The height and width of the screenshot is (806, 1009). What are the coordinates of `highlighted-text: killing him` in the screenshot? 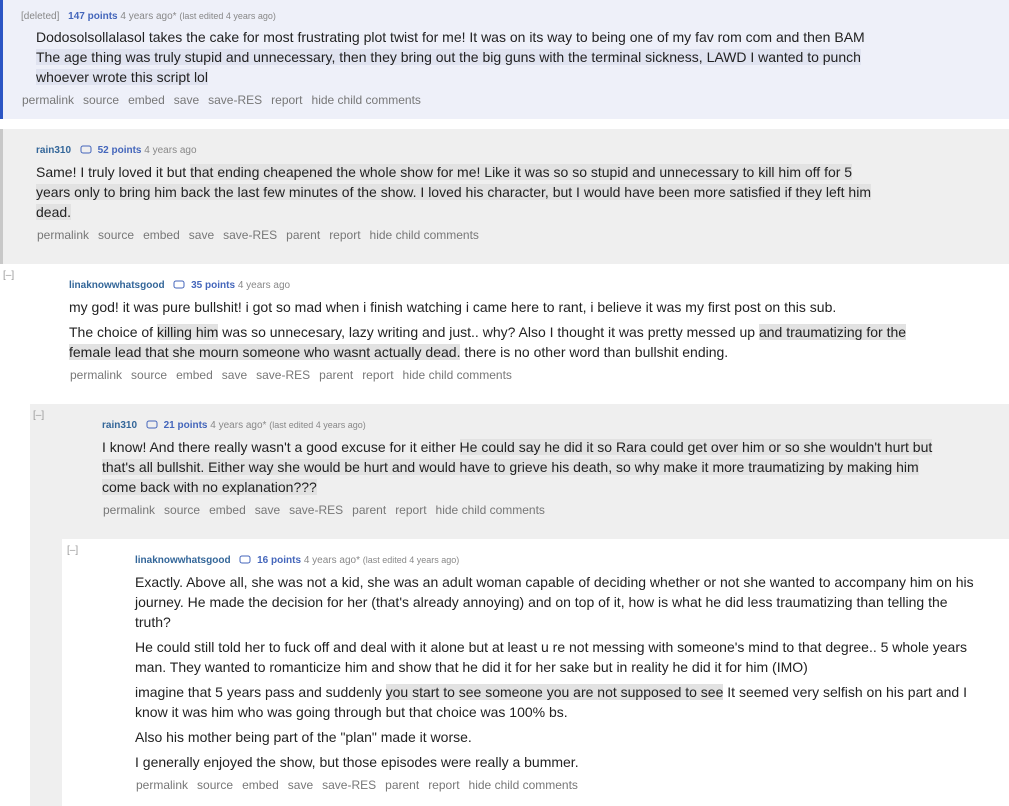 It's located at (187, 332).